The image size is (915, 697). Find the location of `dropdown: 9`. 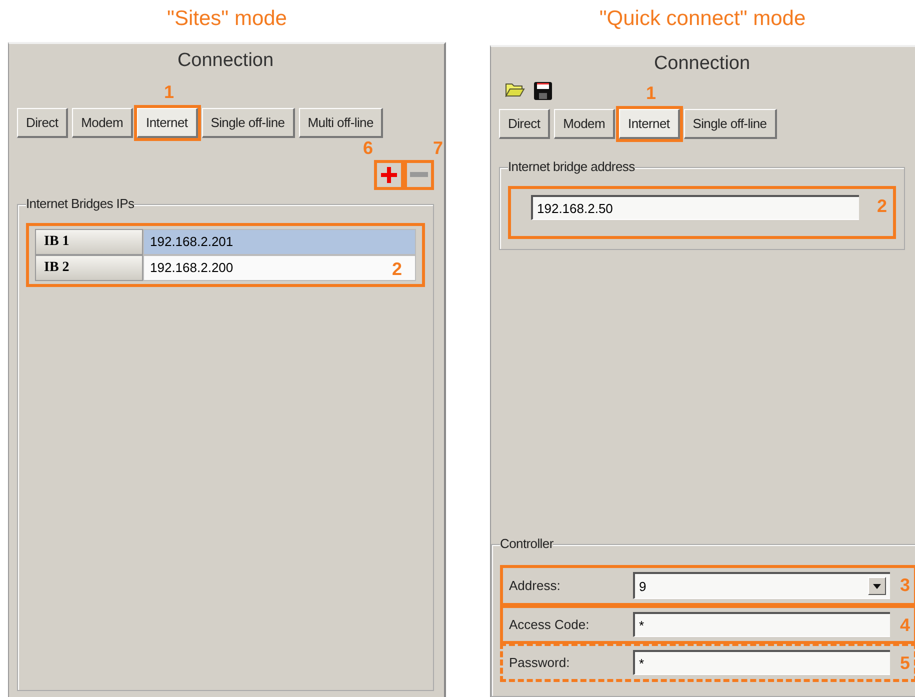

dropdown: 9 is located at coordinates (761, 585).